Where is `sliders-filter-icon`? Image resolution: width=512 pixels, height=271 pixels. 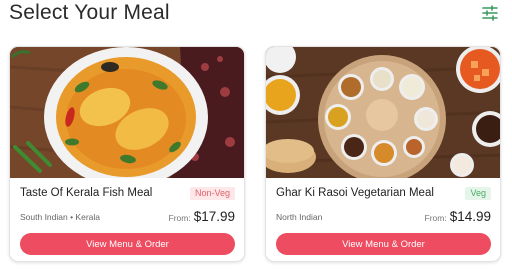
sliders-filter-icon is located at coordinates (490, 13).